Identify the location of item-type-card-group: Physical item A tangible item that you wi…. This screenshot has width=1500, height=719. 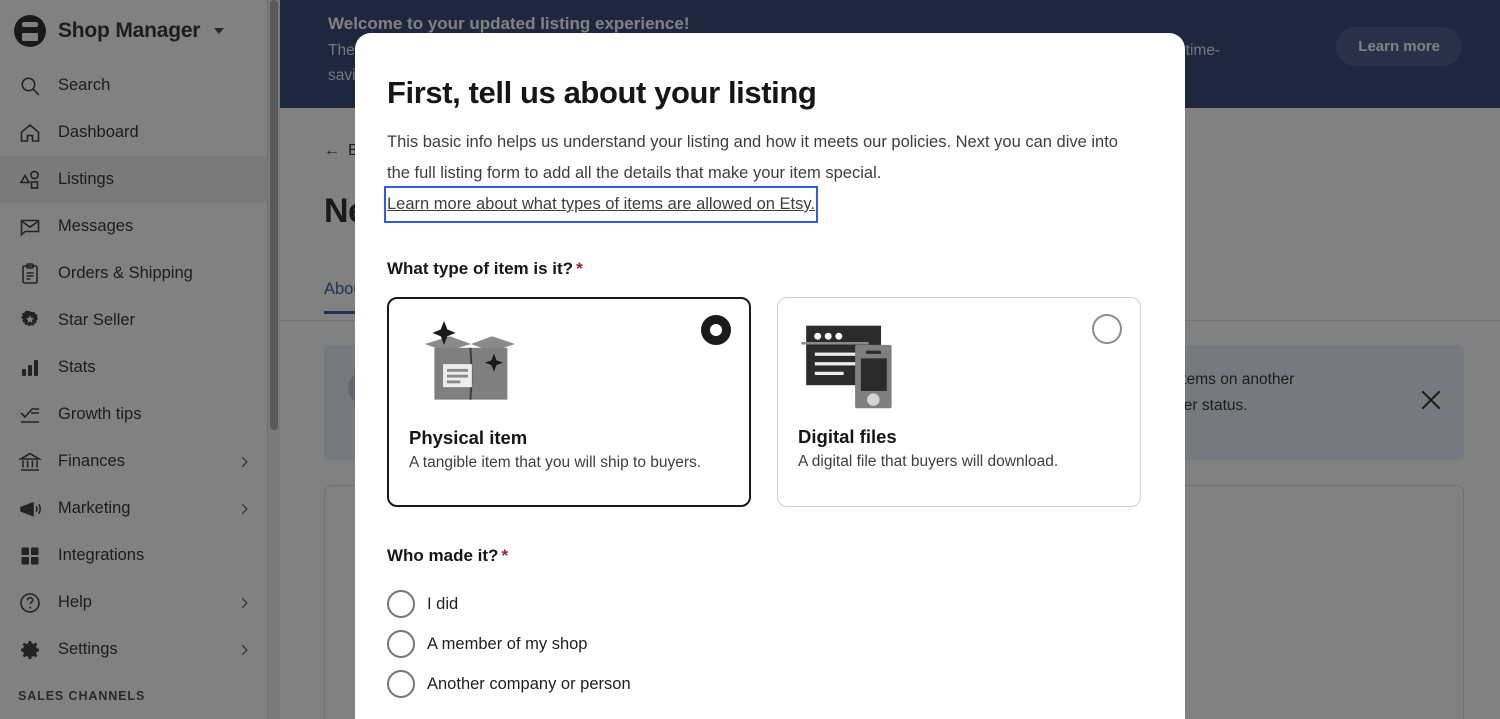
(764, 402).